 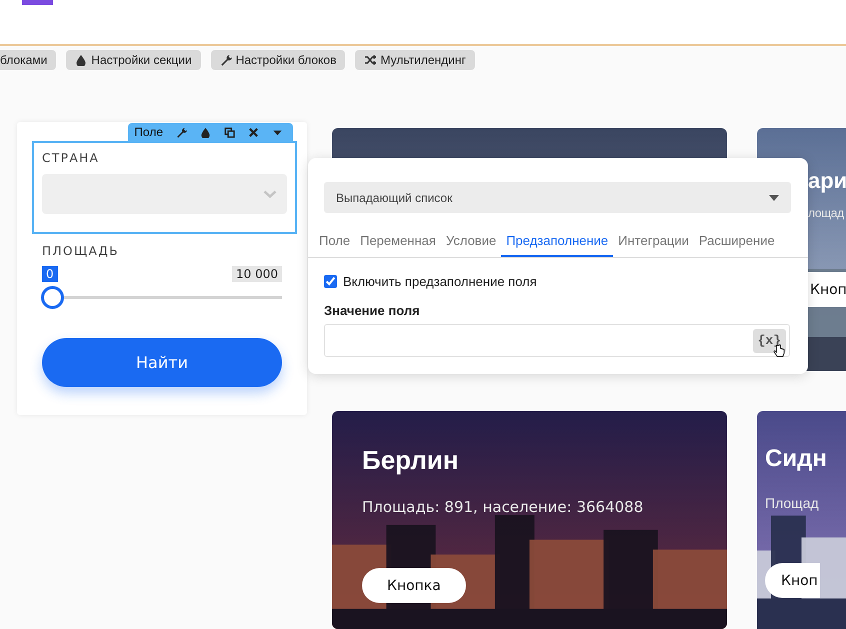 I want to click on settings-tab: Переменная, so click(x=398, y=242).